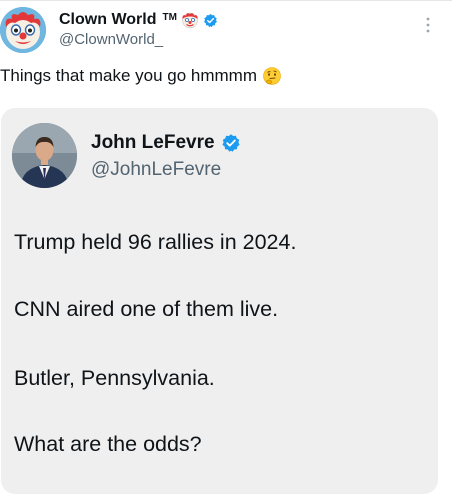  What do you see at coordinates (114, 378) in the screenshot?
I see `quoted-post-line: Butler, Pennsylvania.` at bounding box center [114, 378].